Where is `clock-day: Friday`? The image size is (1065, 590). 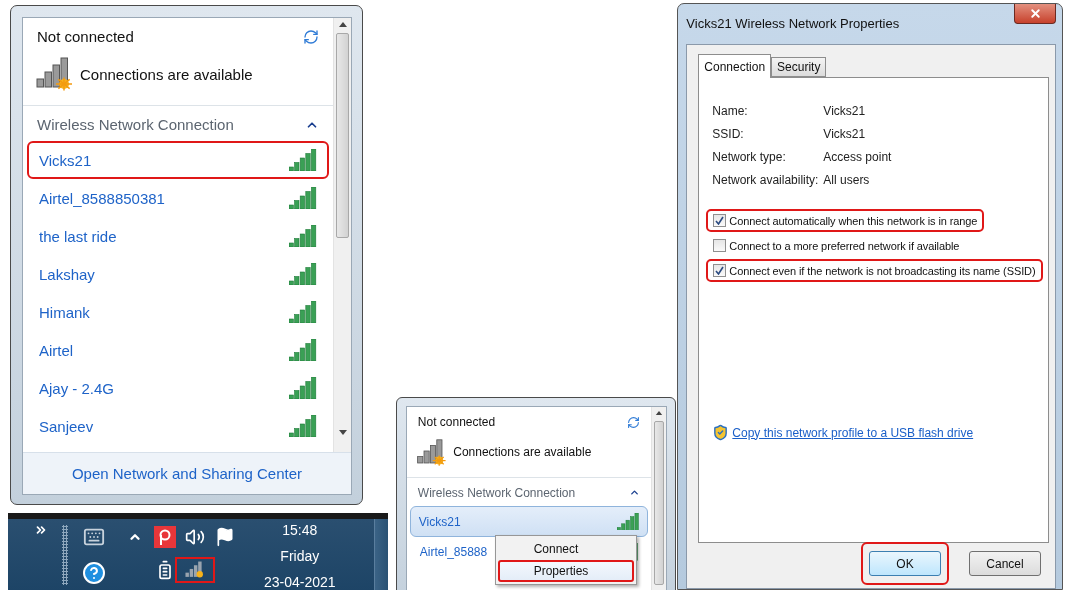
clock-day: Friday is located at coordinates (300, 556).